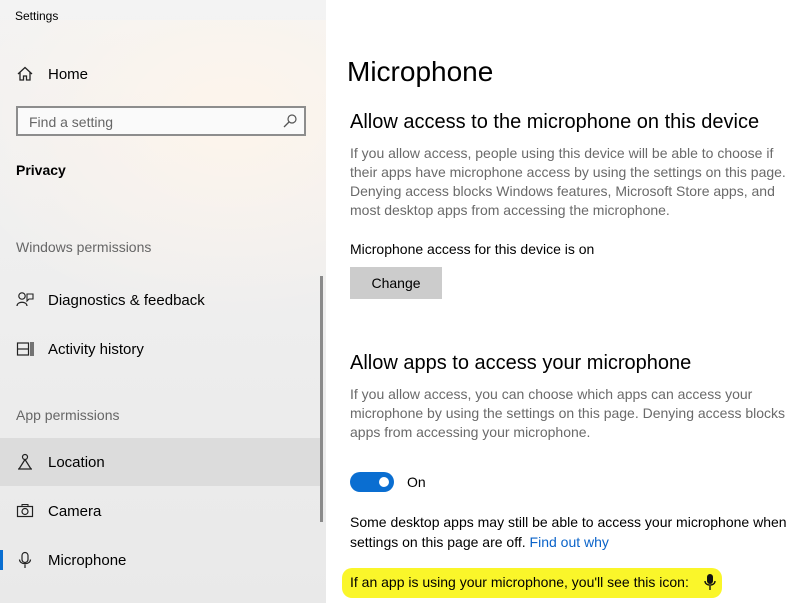  I want to click on category-heading: Privacy, so click(41, 170).